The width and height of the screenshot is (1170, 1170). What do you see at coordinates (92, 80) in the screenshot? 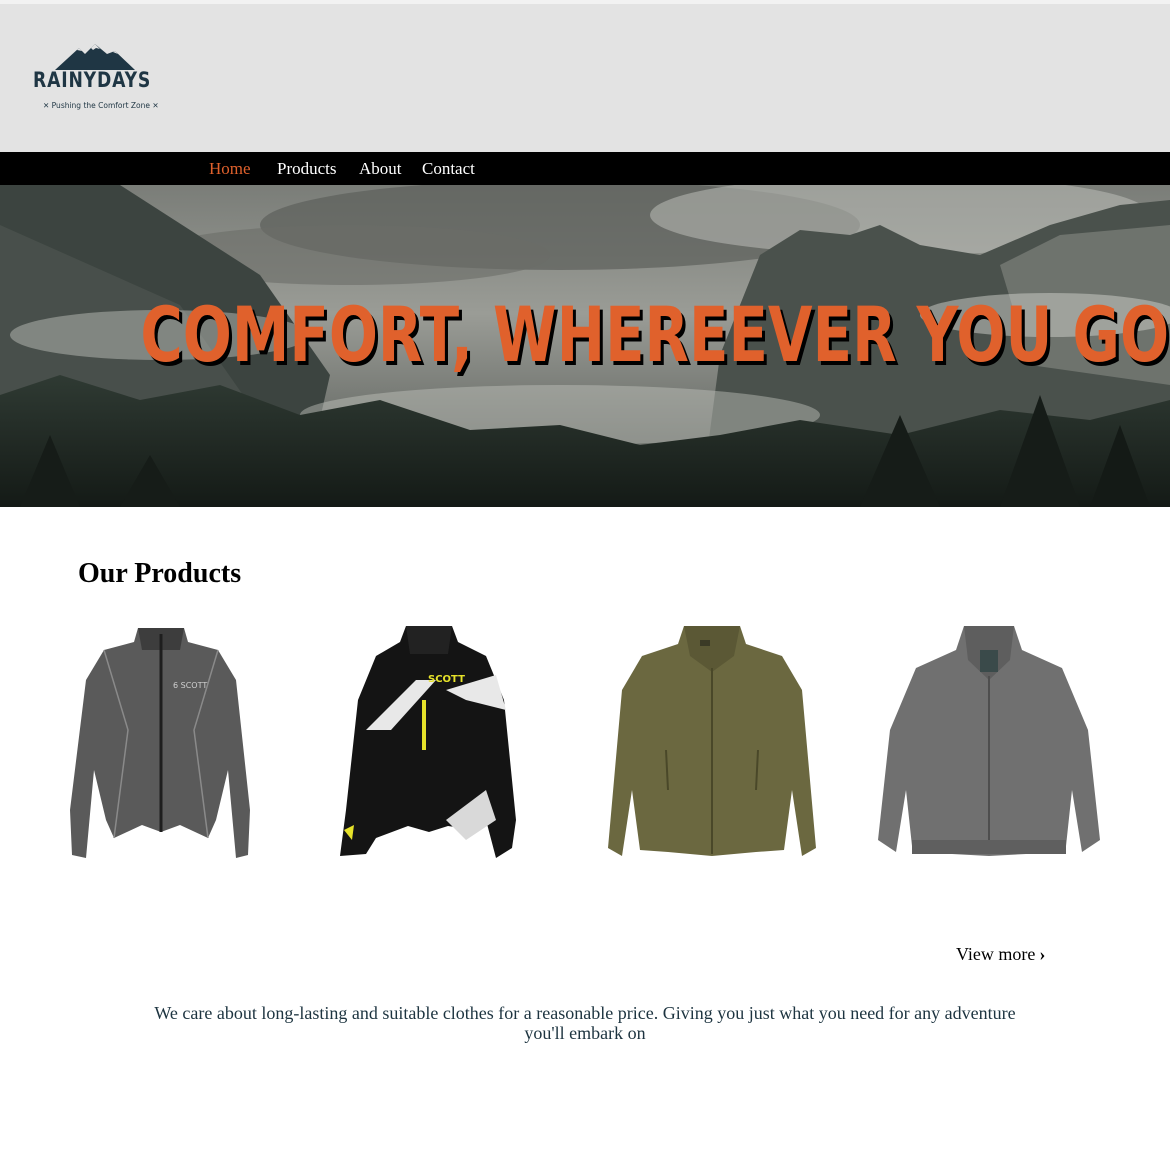
I see `brand-name: RAINYDAYS` at bounding box center [92, 80].